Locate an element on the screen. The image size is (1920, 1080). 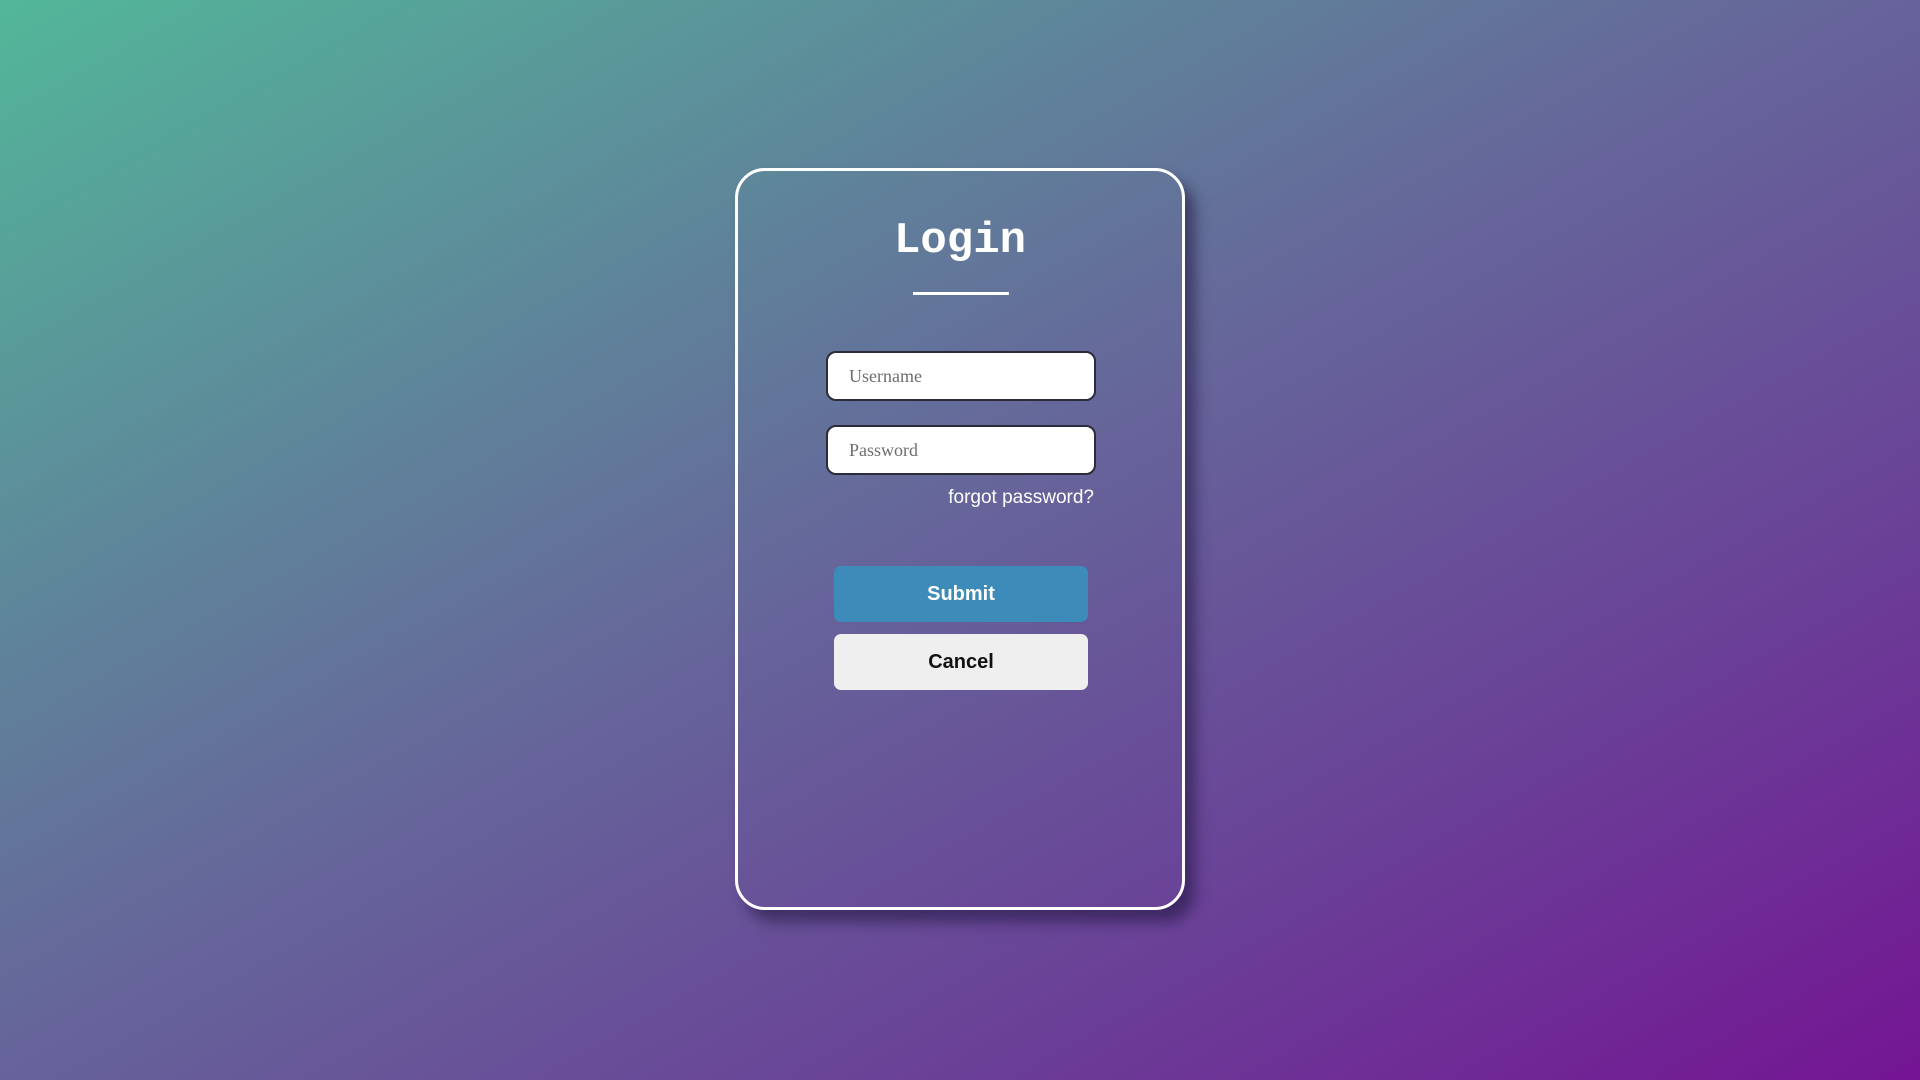
forgot-password-link: forgot password? is located at coordinates (1021, 498).